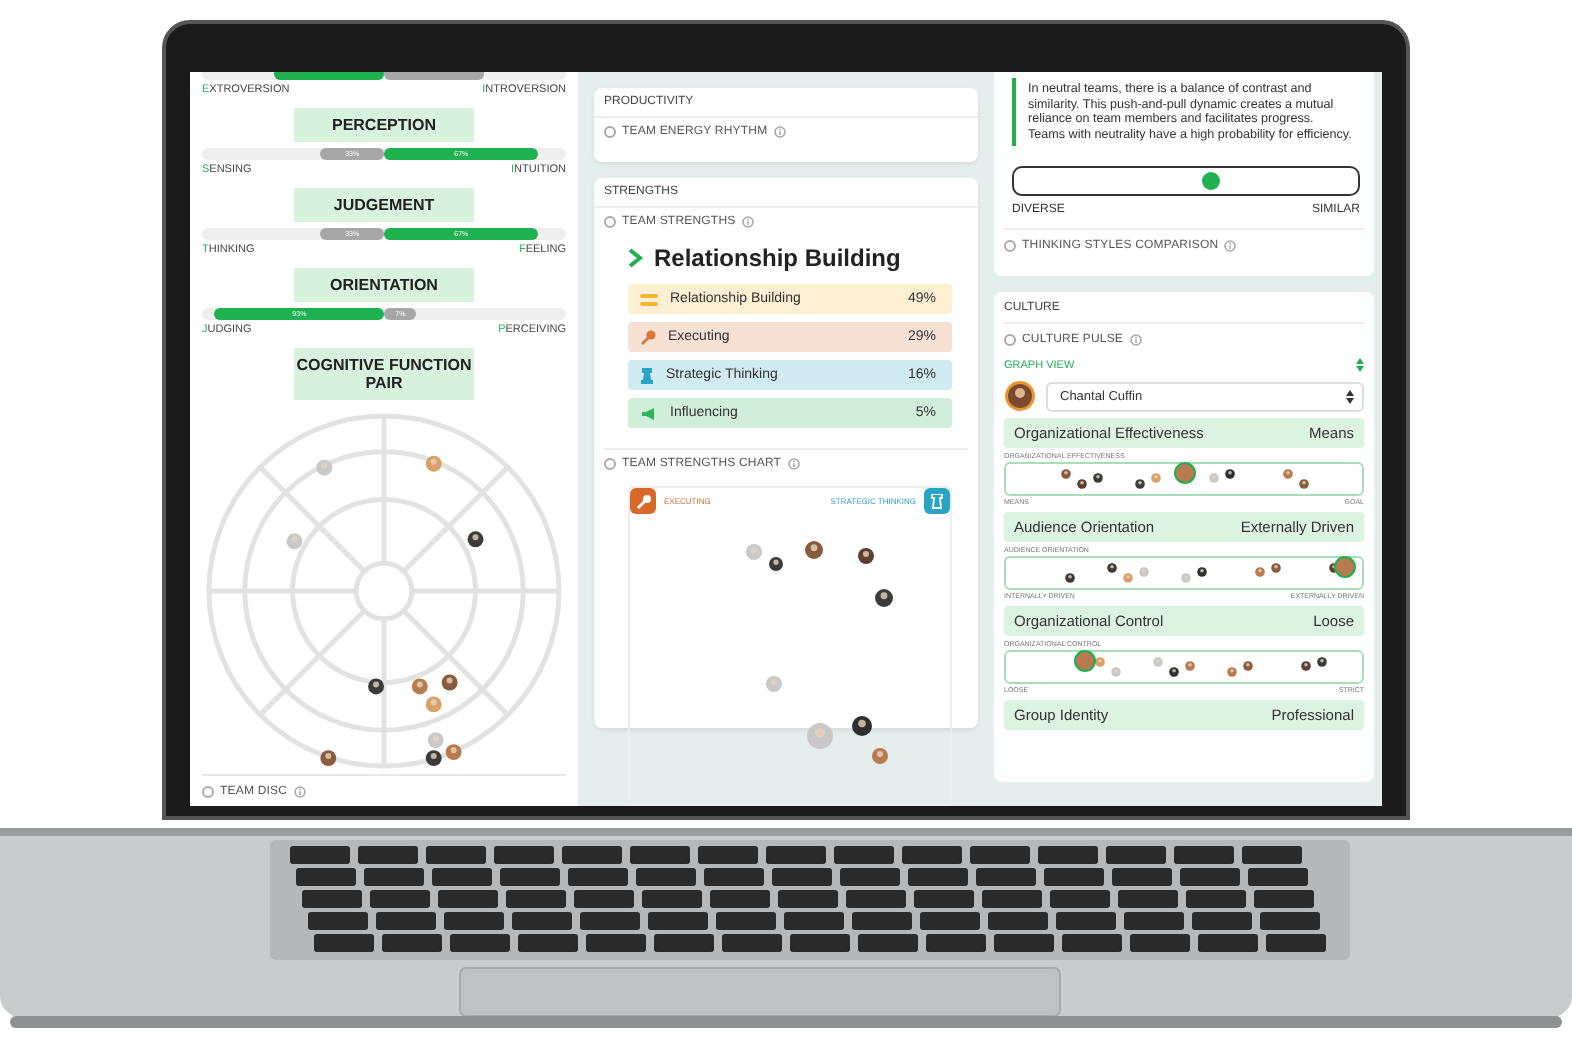 The image size is (1572, 1040). Describe the element at coordinates (384, 285) in the screenshot. I see `section-heading: ORIENTATION` at that location.